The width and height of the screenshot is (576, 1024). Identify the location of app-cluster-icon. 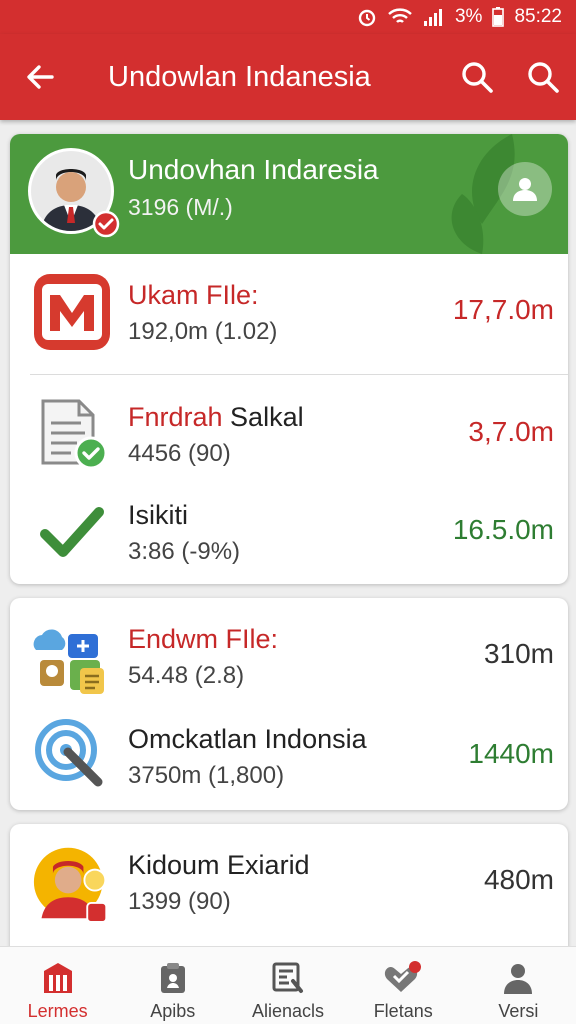
(72, 656).